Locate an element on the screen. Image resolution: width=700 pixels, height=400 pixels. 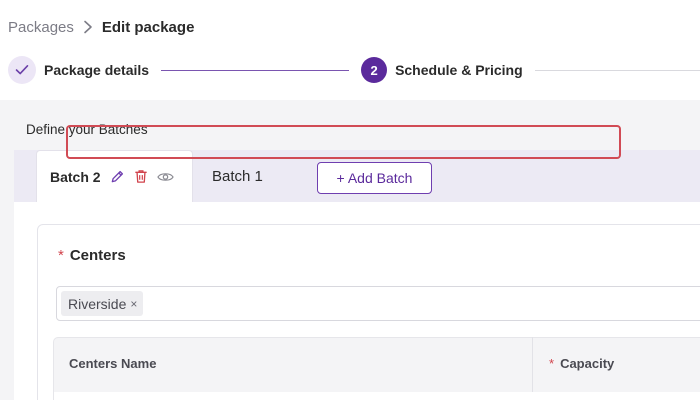
breadcrumb: Packages Edit package is located at coordinates (101, 27).